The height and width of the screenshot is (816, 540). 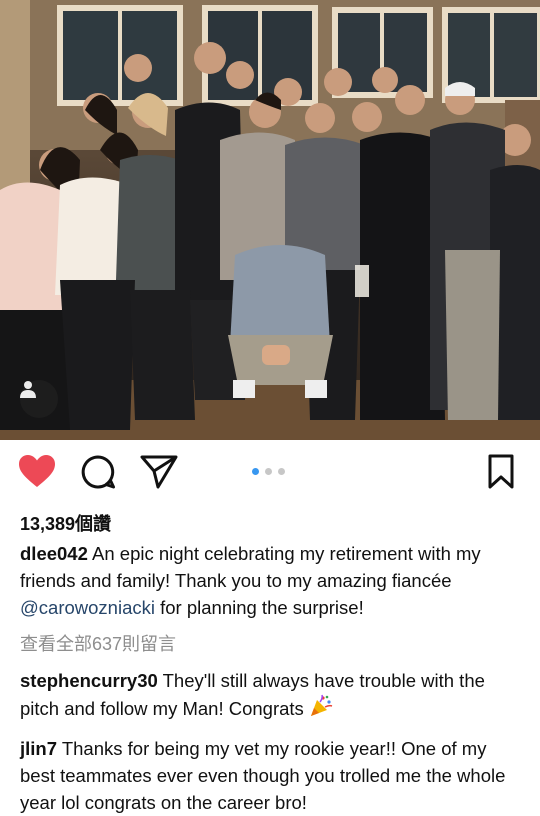 What do you see at coordinates (87, 607) in the screenshot?
I see `caption-mention-link: @carowozniacki` at bounding box center [87, 607].